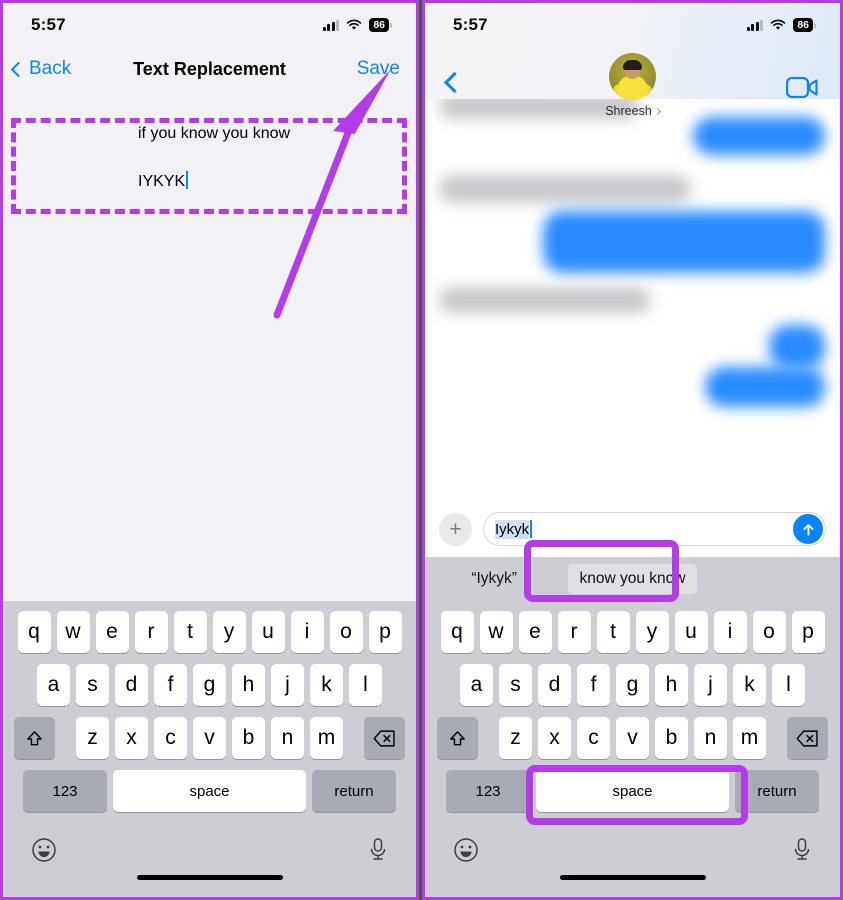 The height and width of the screenshot is (900, 843). What do you see at coordinates (379, 25) in the screenshot?
I see `battery-level: 86` at bounding box center [379, 25].